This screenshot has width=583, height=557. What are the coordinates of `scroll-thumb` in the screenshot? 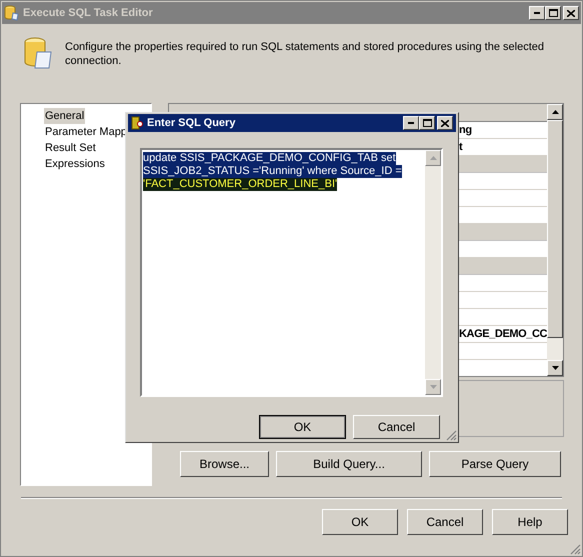 It's located at (555, 229).